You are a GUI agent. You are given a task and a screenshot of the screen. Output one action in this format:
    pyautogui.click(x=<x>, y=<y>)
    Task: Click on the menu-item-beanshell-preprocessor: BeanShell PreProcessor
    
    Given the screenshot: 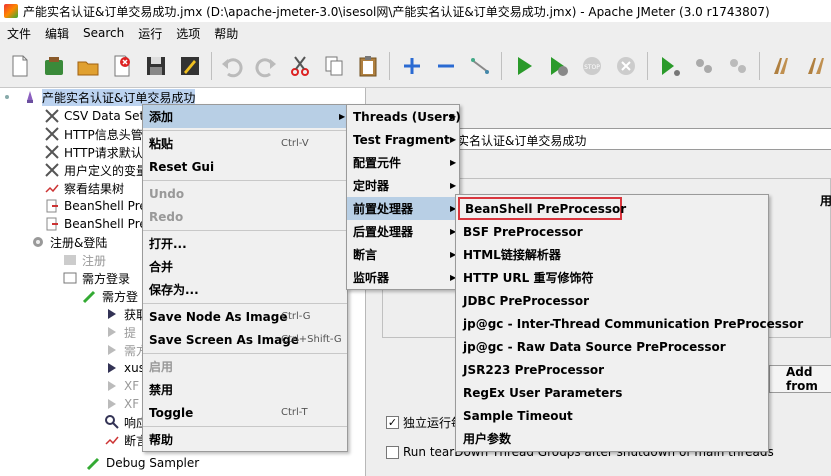 What is the action you would take?
    pyautogui.click(x=542, y=208)
    